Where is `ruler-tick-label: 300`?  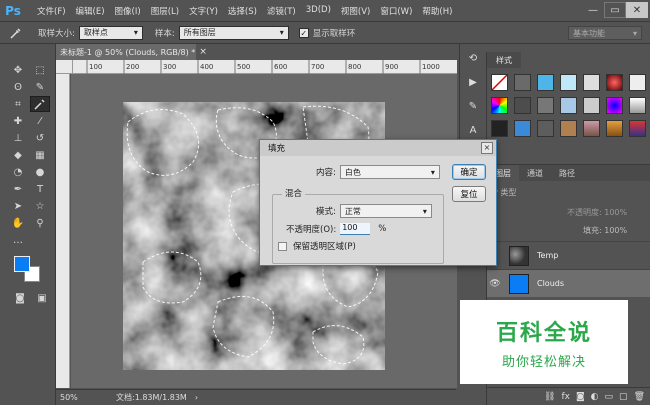 ruler-tick-label: 300 is located at coordinates (169, 67).